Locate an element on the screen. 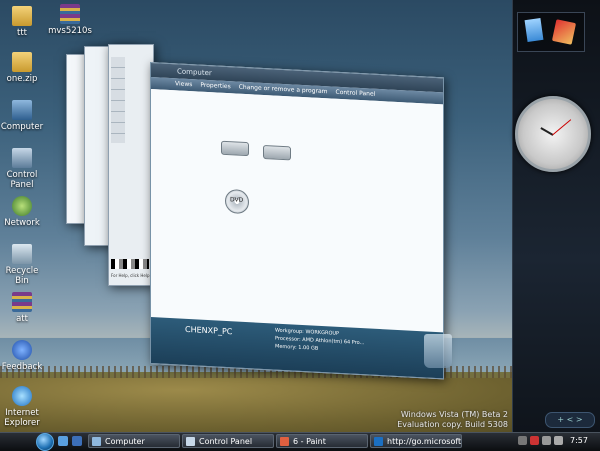  paint-icon is located at coordinates (284, 441).